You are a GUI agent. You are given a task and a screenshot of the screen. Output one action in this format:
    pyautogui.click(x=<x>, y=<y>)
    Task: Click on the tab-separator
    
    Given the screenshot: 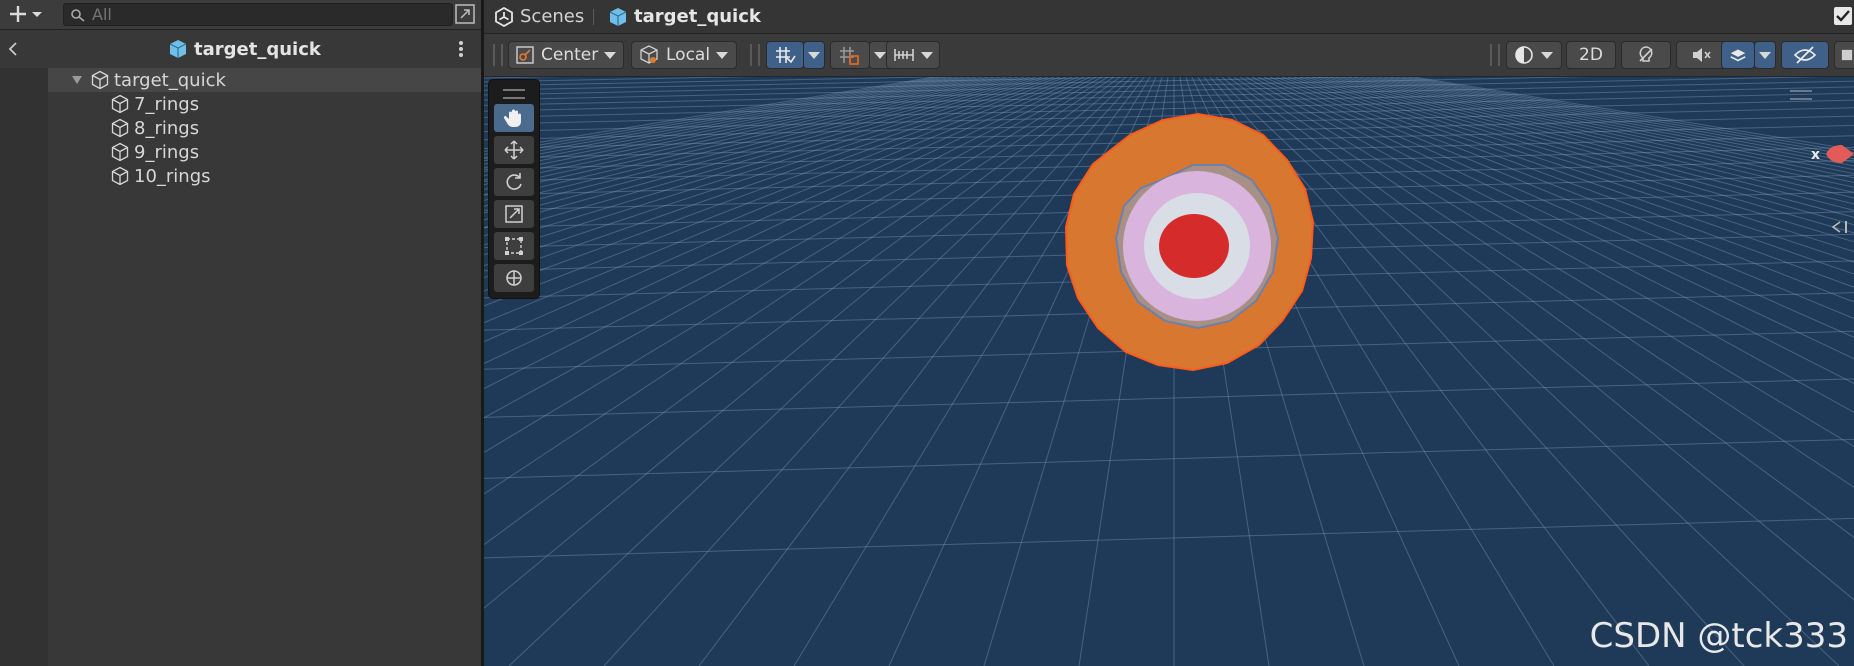 What is the action you would take?
    pyautogui.click(x=593, y=17)
    